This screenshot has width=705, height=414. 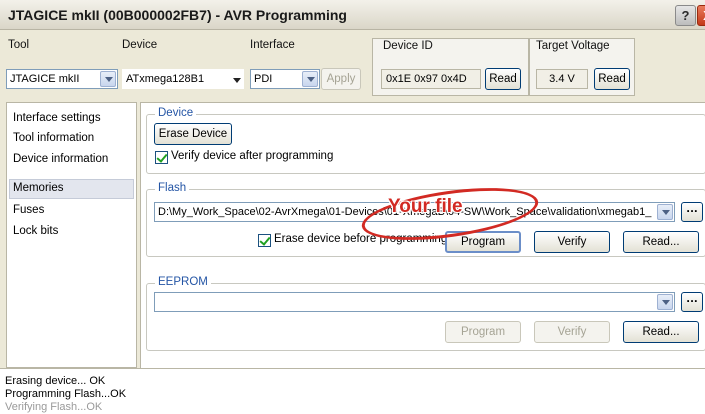 I want to click on target-voltage-label: Target Voltage, so click(x=573, y=46).